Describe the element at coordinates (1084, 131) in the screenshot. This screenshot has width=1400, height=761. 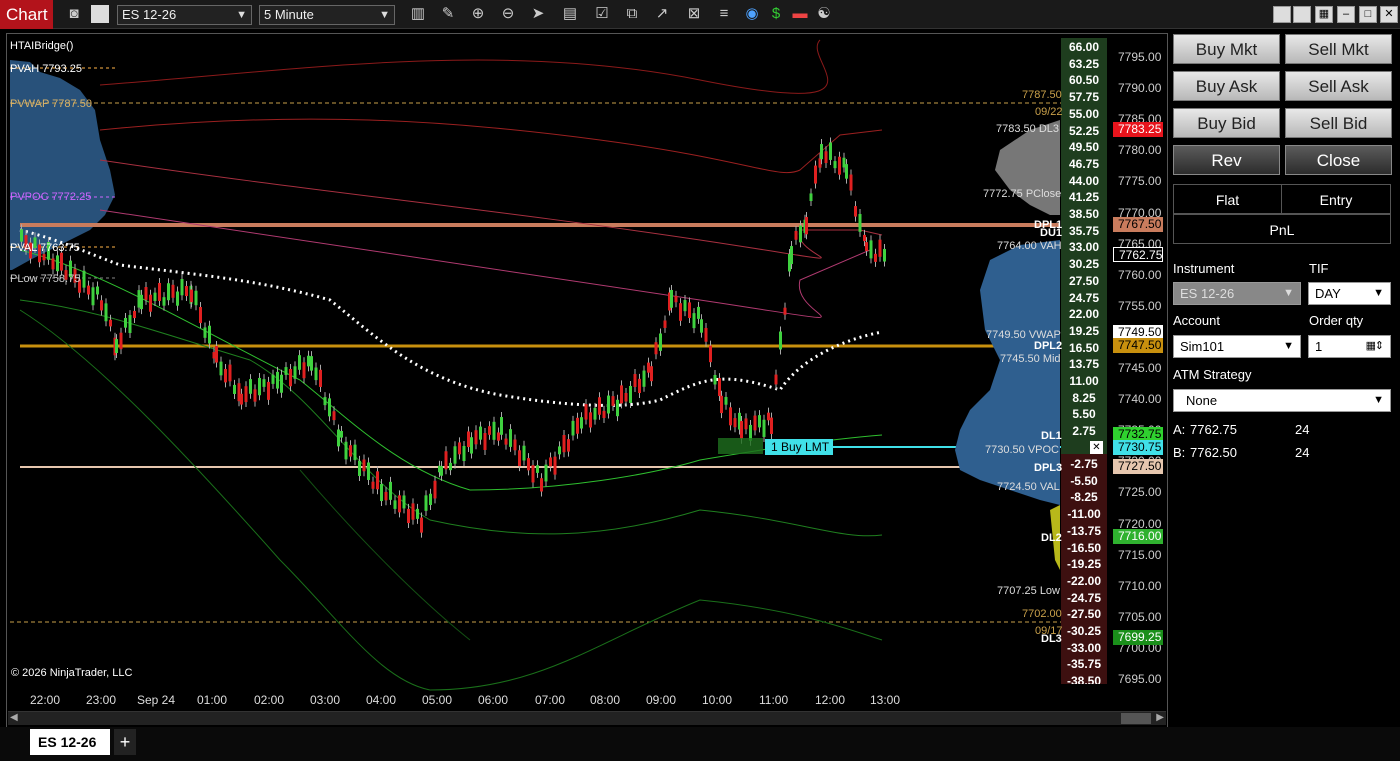
I see `pnl-ladder-row: 52.25` at that location.